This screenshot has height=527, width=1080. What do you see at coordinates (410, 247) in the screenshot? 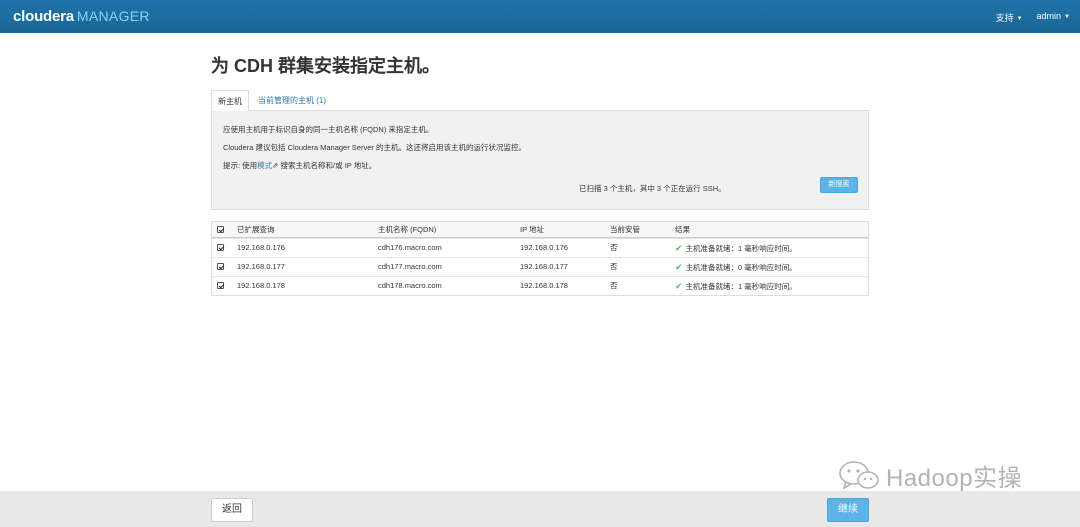
I see `cell-fqdn: cdh176.macro.com` at bounding box center [410, 247].